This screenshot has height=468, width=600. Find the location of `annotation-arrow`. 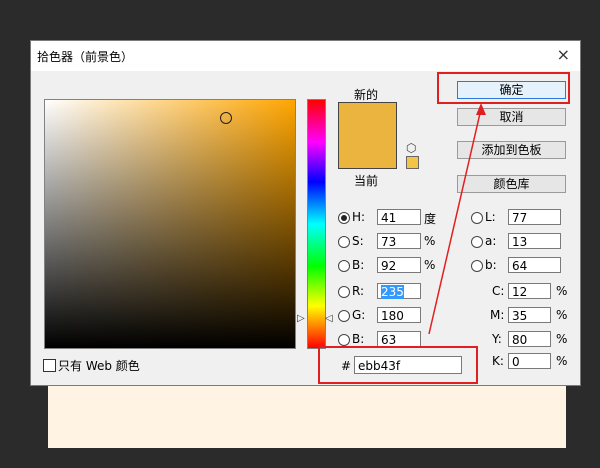

annotation-arrow is located at coordinates (457, 219).